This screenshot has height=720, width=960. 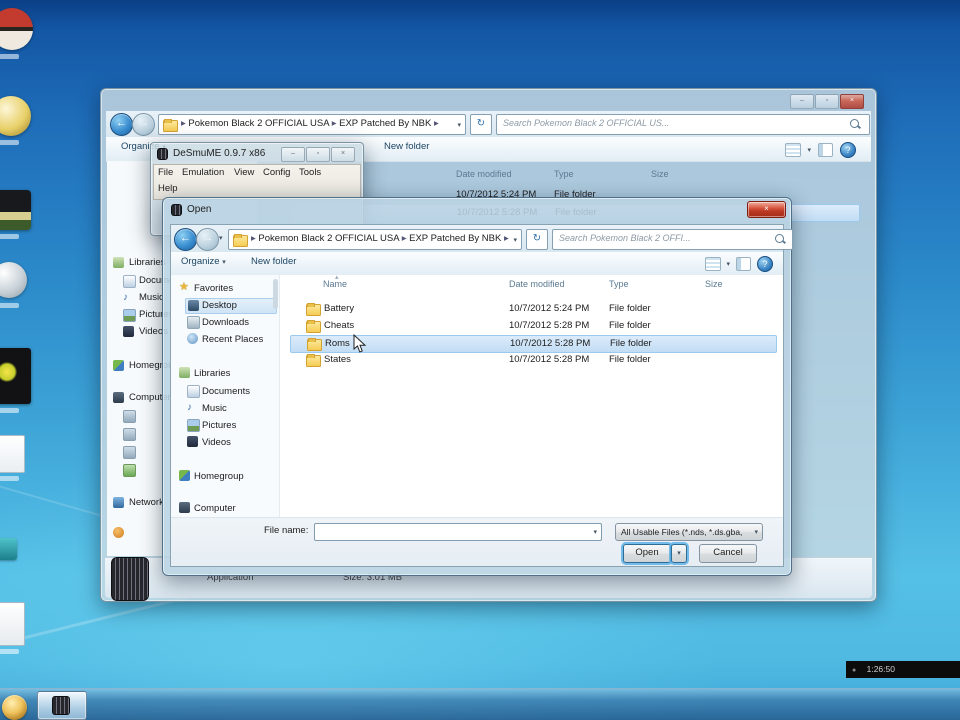 What do you see at coordinates (335, 284) in the screenshot?
I see `column-header-name: Name` at bounding box center [335, 284].